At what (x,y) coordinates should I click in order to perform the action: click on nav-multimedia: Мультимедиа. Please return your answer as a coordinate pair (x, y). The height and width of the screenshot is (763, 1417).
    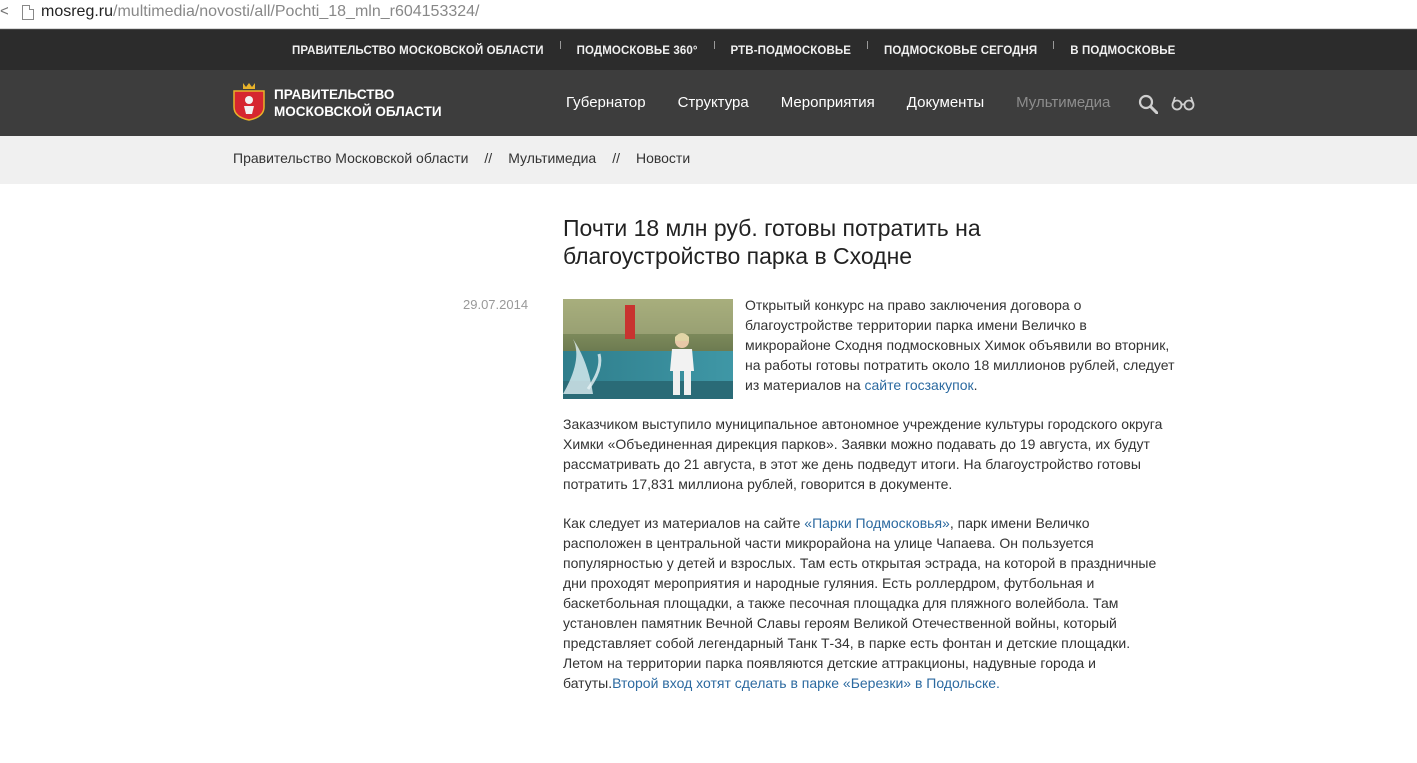
    Looking at the image, I should click on (1063, 104).